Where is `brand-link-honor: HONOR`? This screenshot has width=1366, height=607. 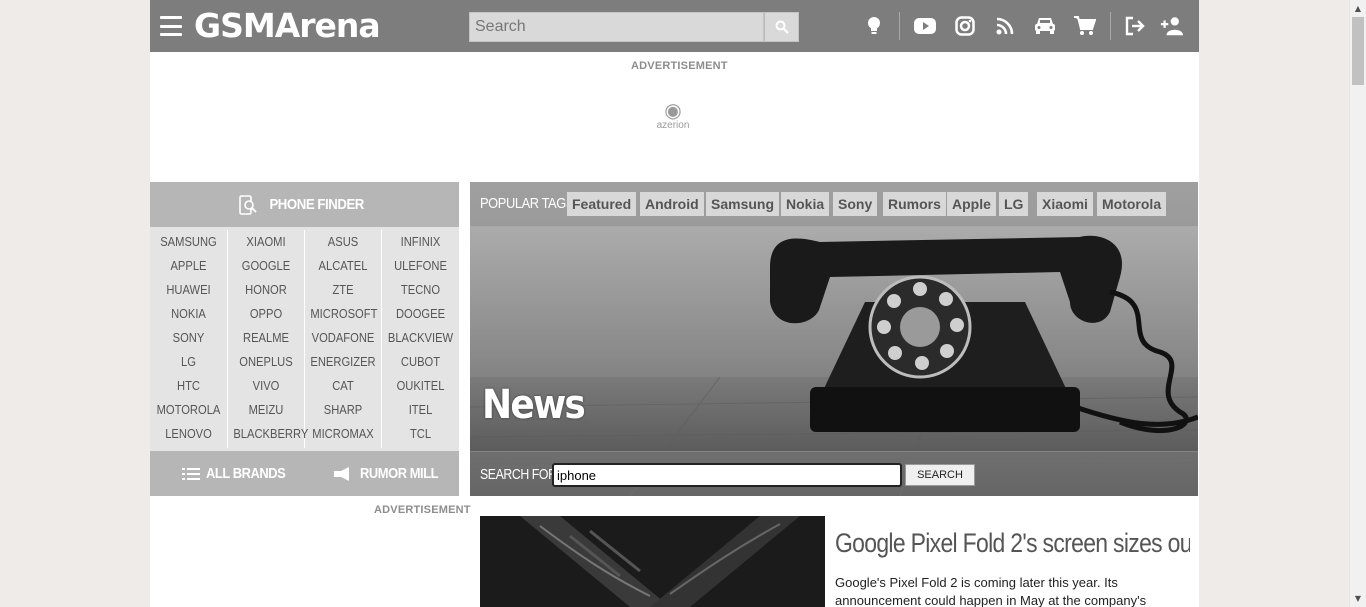
brand-link-honor: HONOR is located at coordinates (265, 290).